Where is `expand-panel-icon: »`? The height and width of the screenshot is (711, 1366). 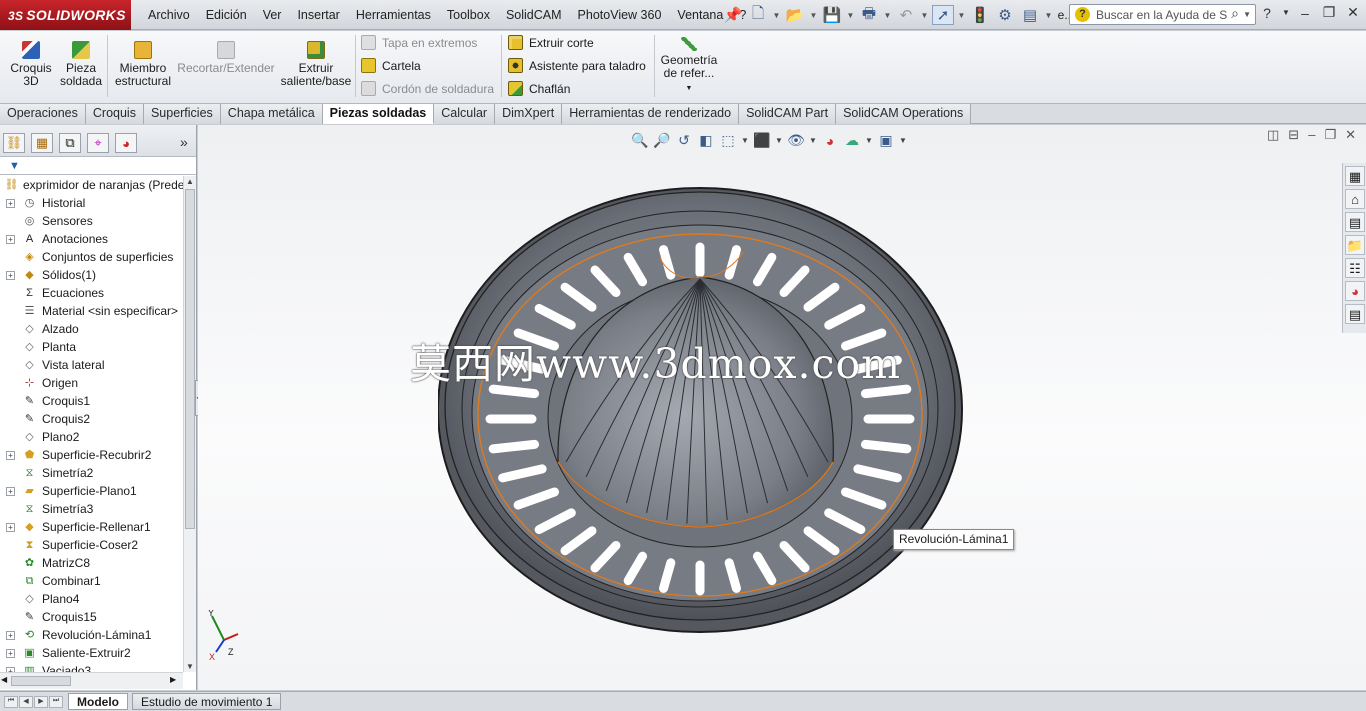
expand-panel-icon: » is located at coordinates (184, 142).